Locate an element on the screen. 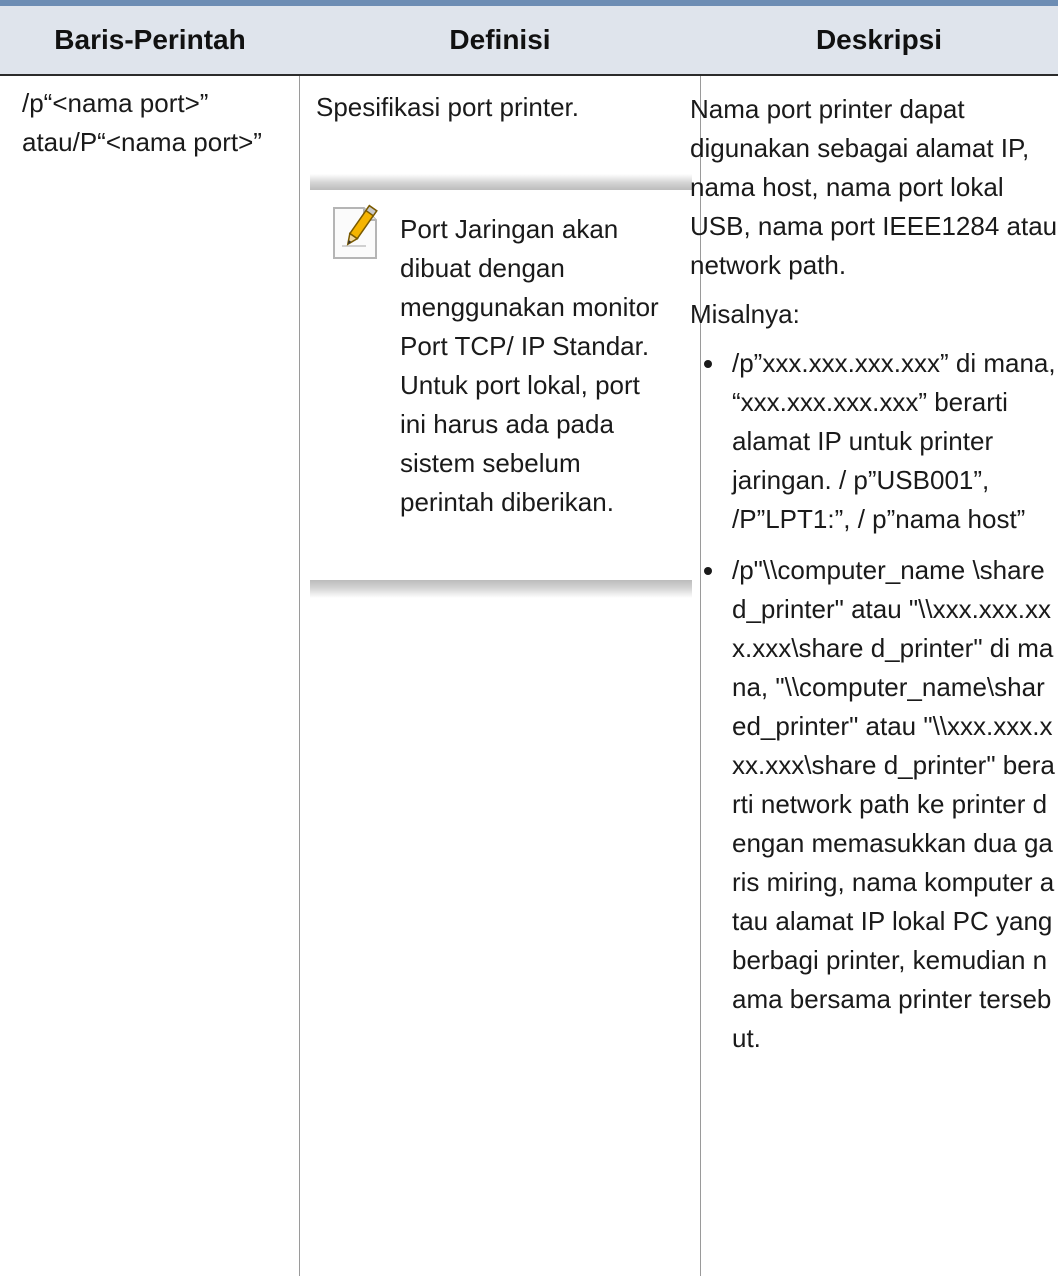 The width and height of the screenshot is (1058, 1276). header-definition: Definisi is located at coordinates (500, 39).